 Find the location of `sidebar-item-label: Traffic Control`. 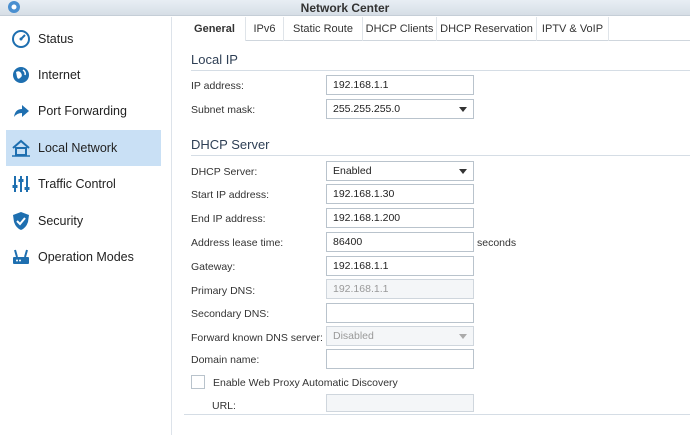

sidebar-item-label: Traffic Control is located at coordinates (77, 184).